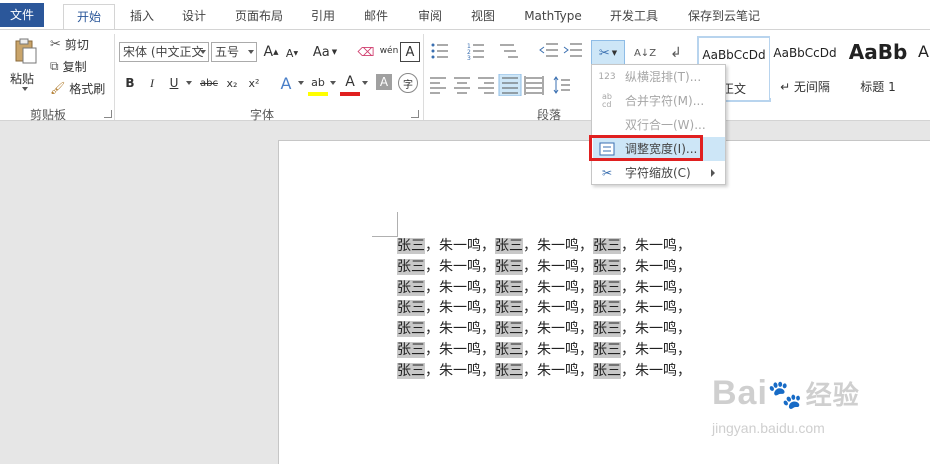 This screenshot has height=464, width=930. Describe the element at coordinates (69, 44) in the screenshot. I see `cut-button: ✂ 剪切` at that location.